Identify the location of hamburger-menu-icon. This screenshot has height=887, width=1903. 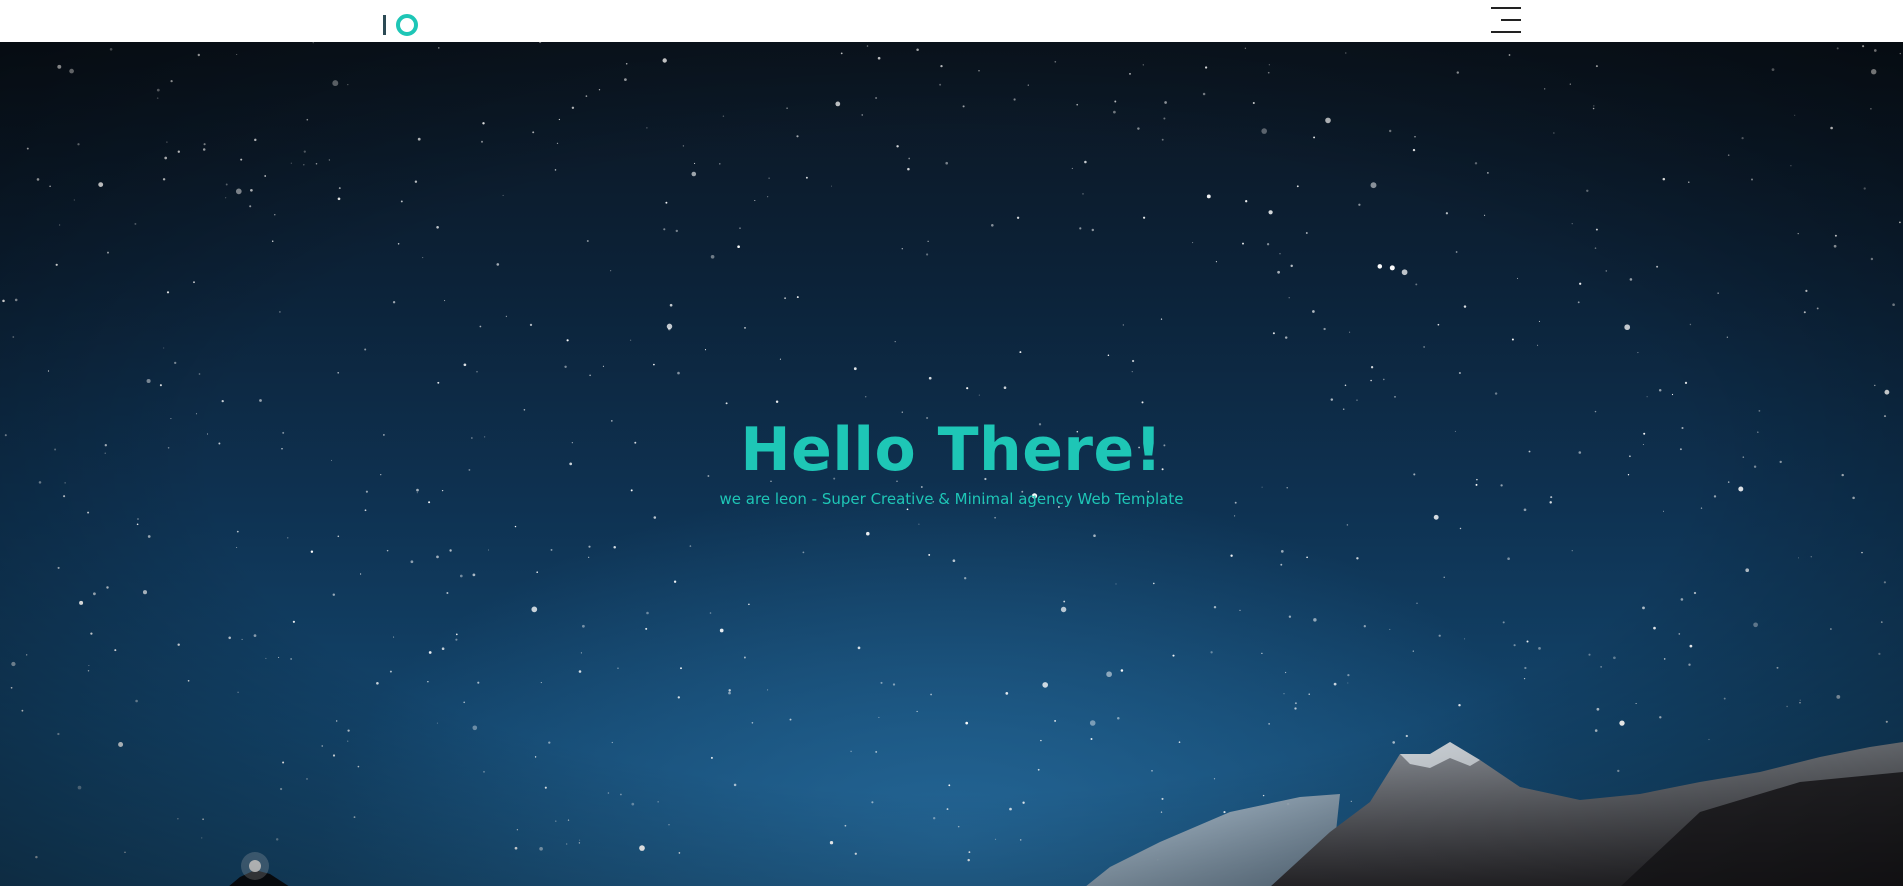
(1507, 20).